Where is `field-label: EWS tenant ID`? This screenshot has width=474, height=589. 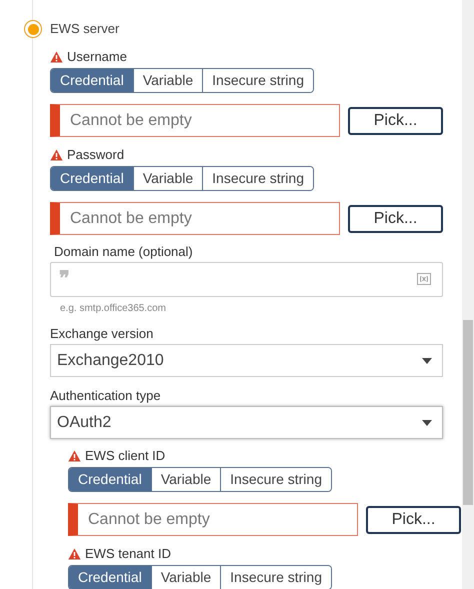 field-label: EWS tenant ID is located at coordinates (128, 554).